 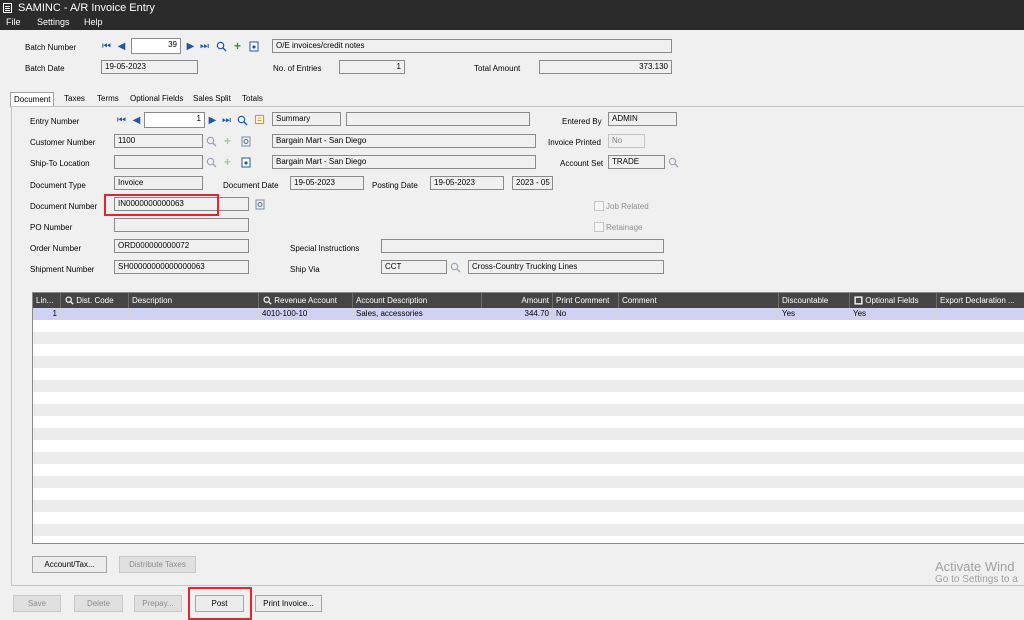 What do you see at coordinates (245, 141) in the screenshot?
I see `customer-zoom-icon` at bounding box center [245, 141].